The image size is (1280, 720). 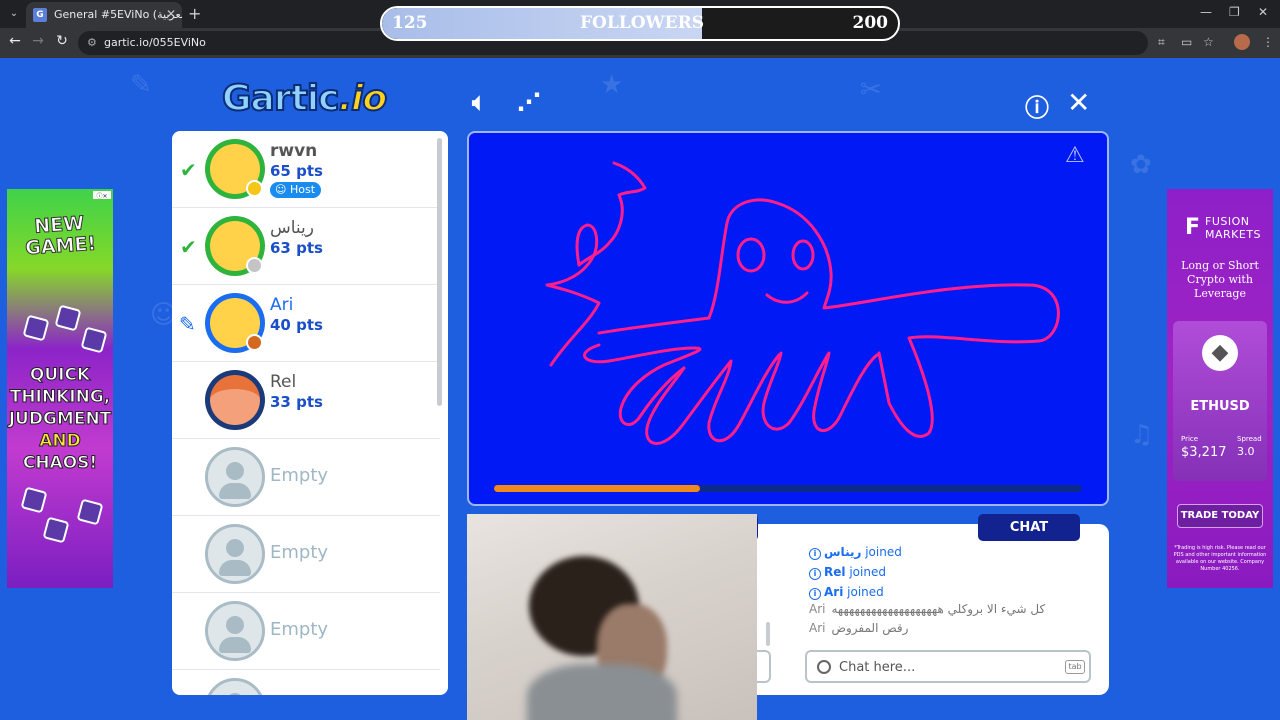 I want to click on reload-icon: ↻, so click(x=62, y=41).